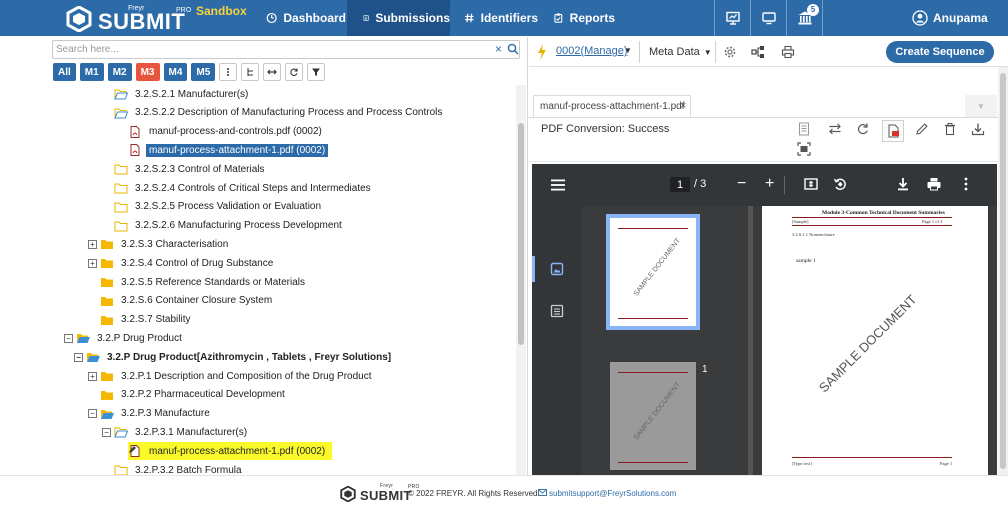 Image resolution: width=1008 pixels, height=507 pixels. I want to click on filter-m5-button: M5, so click(203, 72).